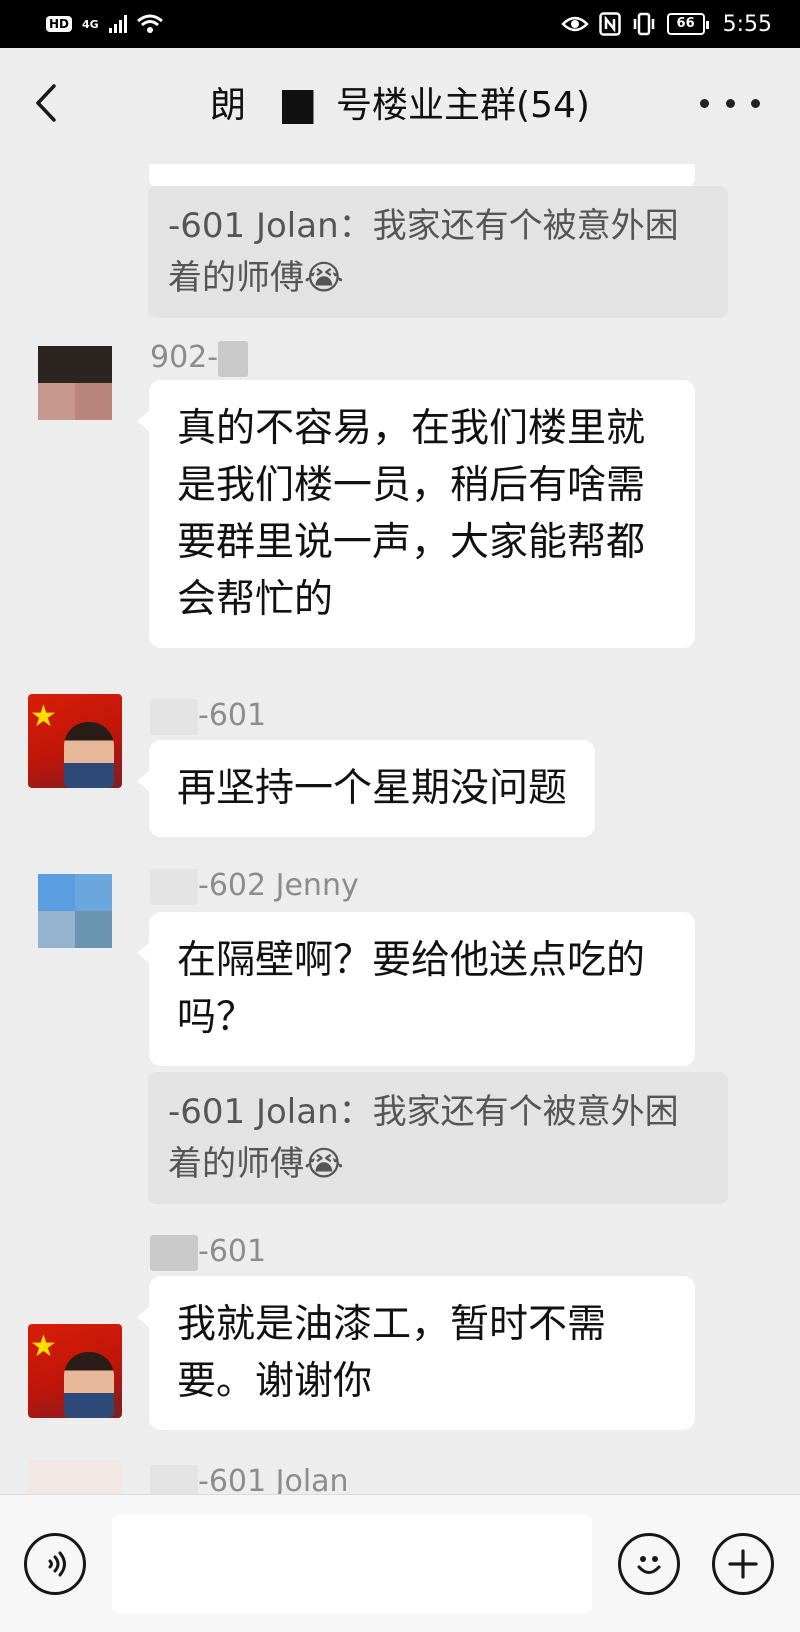 The height and width of the screenshot is (1632, 800). I want to click on page-title: 朗 号楼业主群(54), so click(400, 106).